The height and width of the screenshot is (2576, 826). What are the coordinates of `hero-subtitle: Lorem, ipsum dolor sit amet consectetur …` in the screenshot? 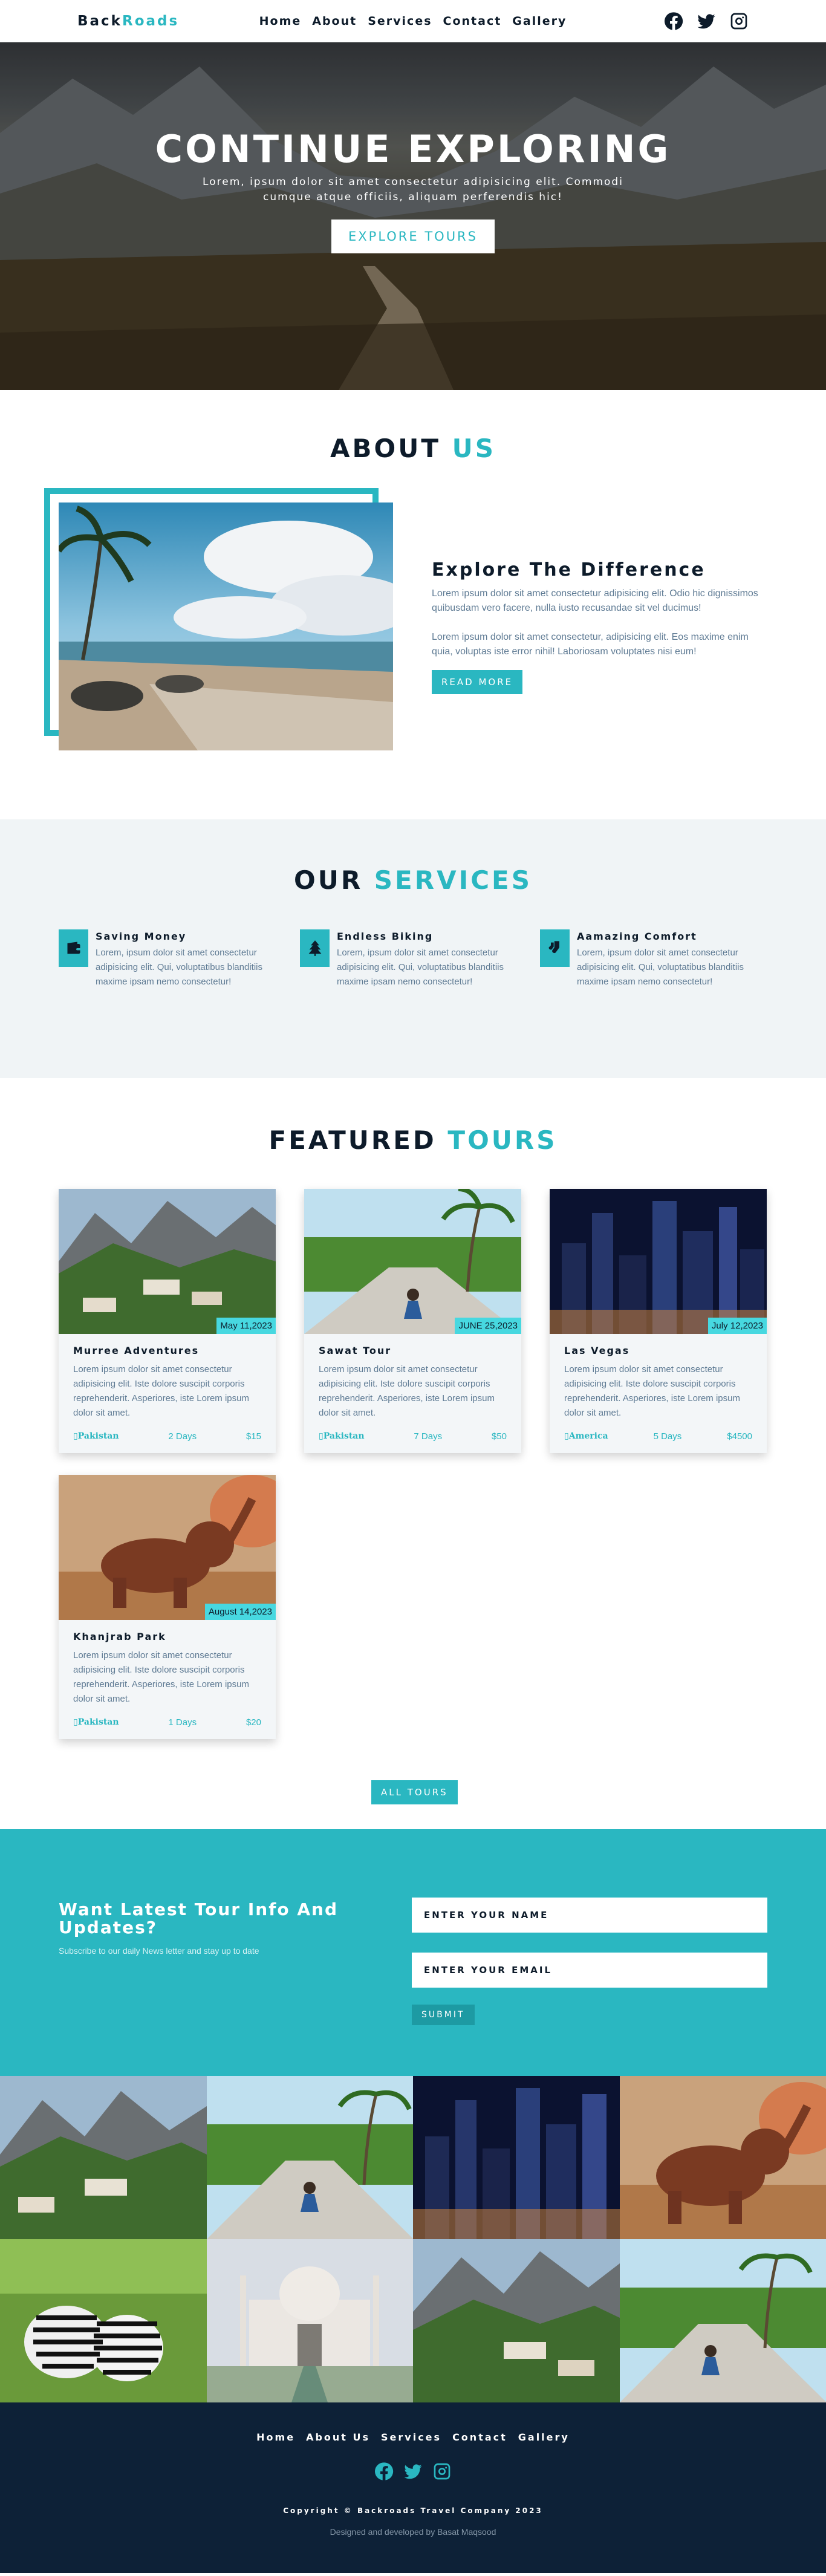 It's located at (413, 190).